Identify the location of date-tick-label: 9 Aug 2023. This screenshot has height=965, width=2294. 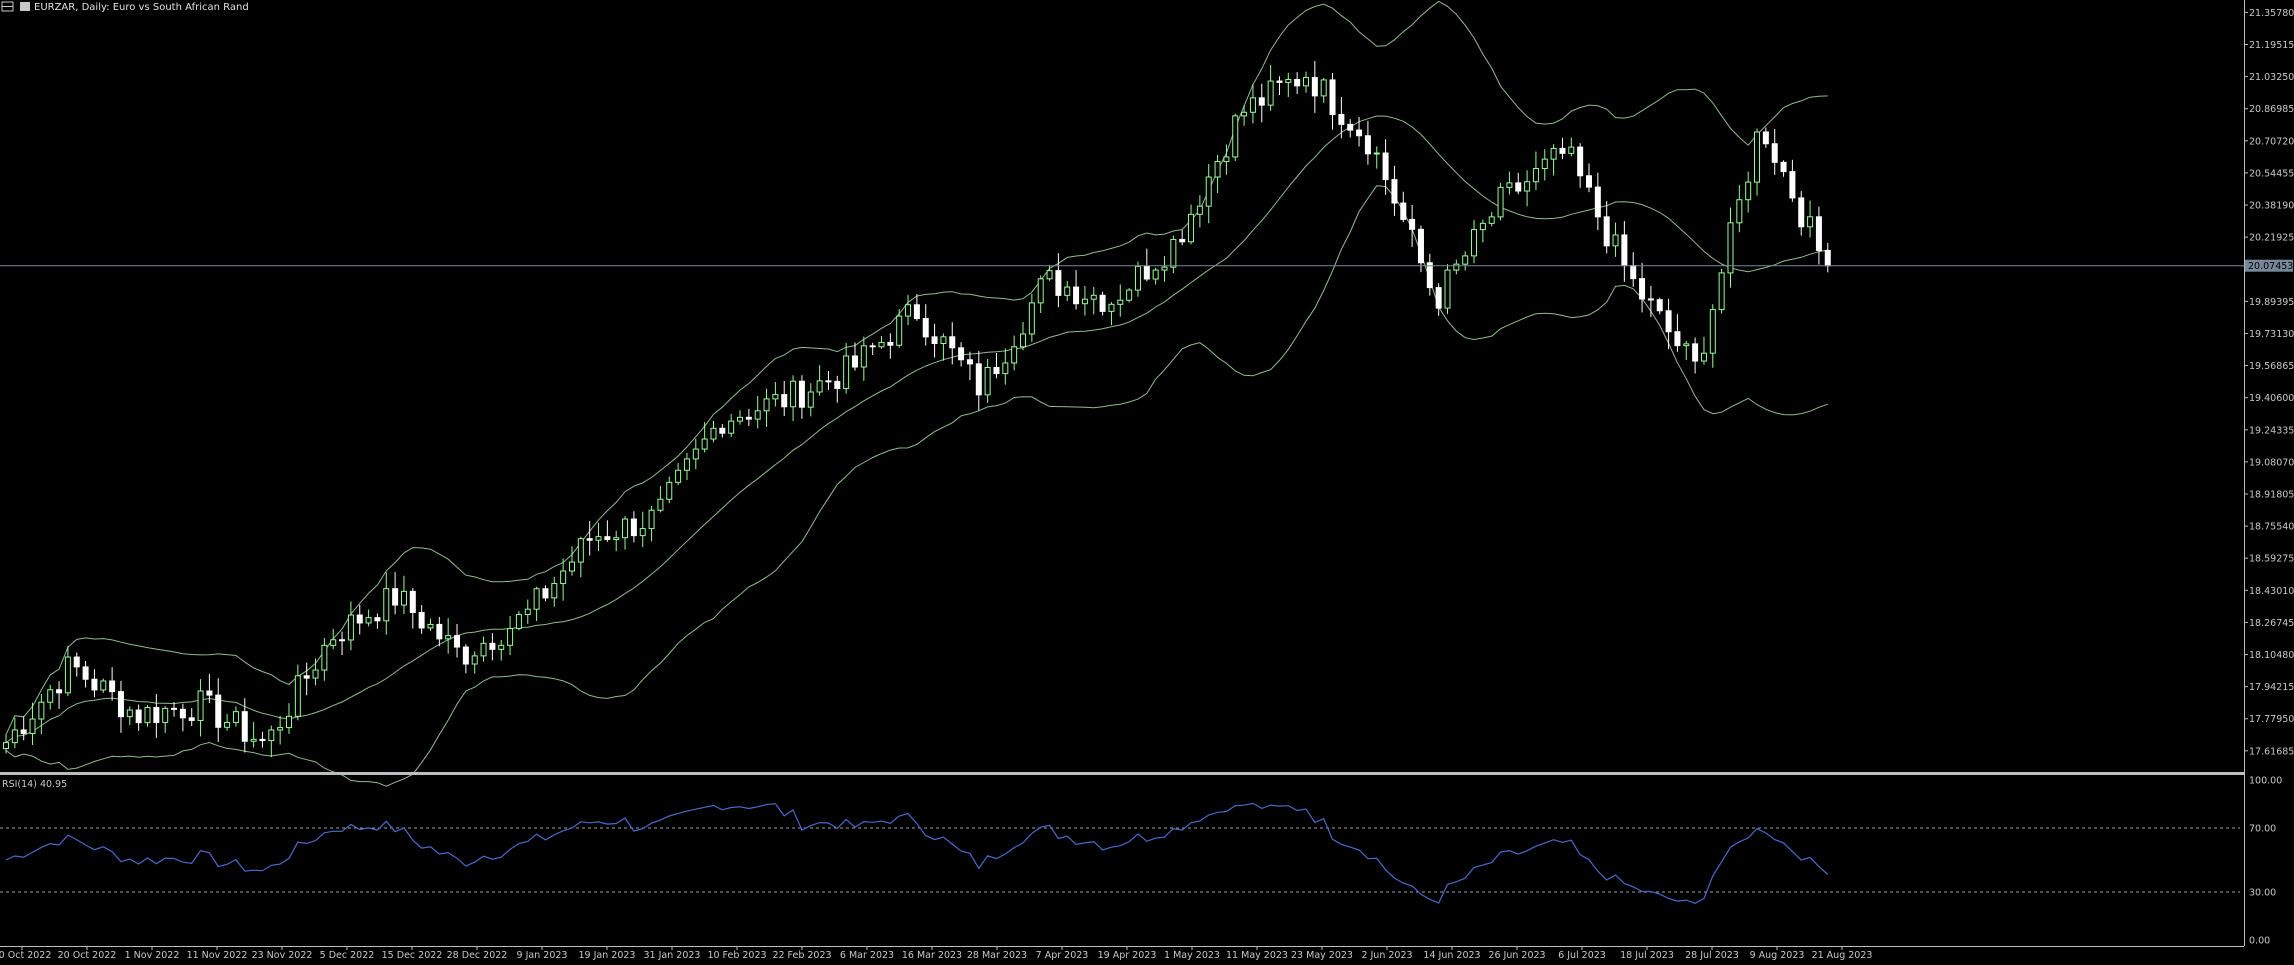
(1777, 955).